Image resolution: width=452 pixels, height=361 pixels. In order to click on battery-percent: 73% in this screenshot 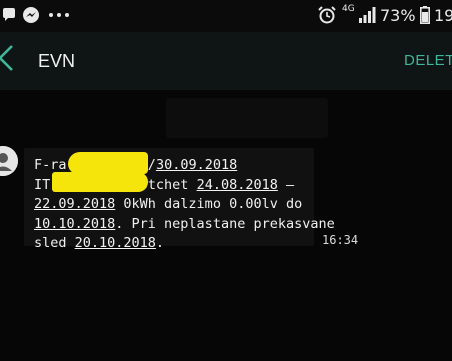, I will do `click(398, 15)`.